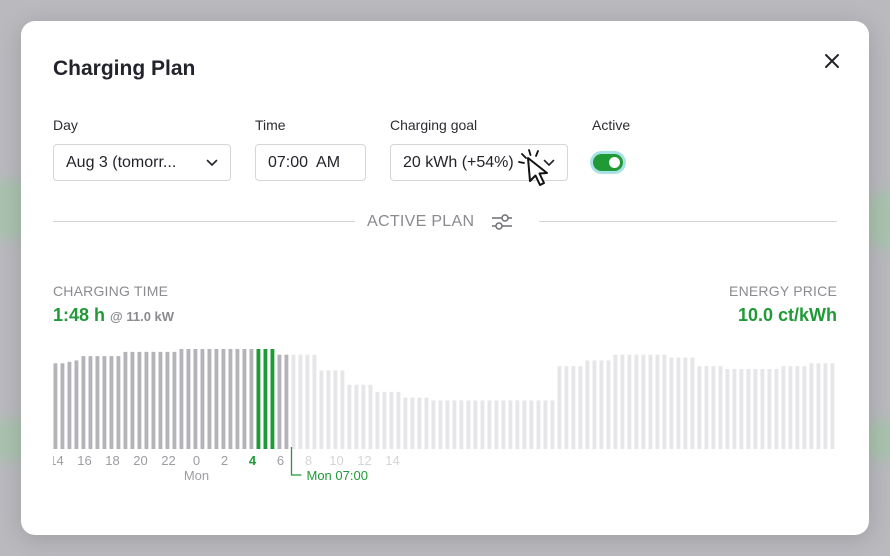 The image size is (890, 556). Describe the element at coordinates (58, 460) in the screenshot. I see `x-tick-label: 14` at that location.